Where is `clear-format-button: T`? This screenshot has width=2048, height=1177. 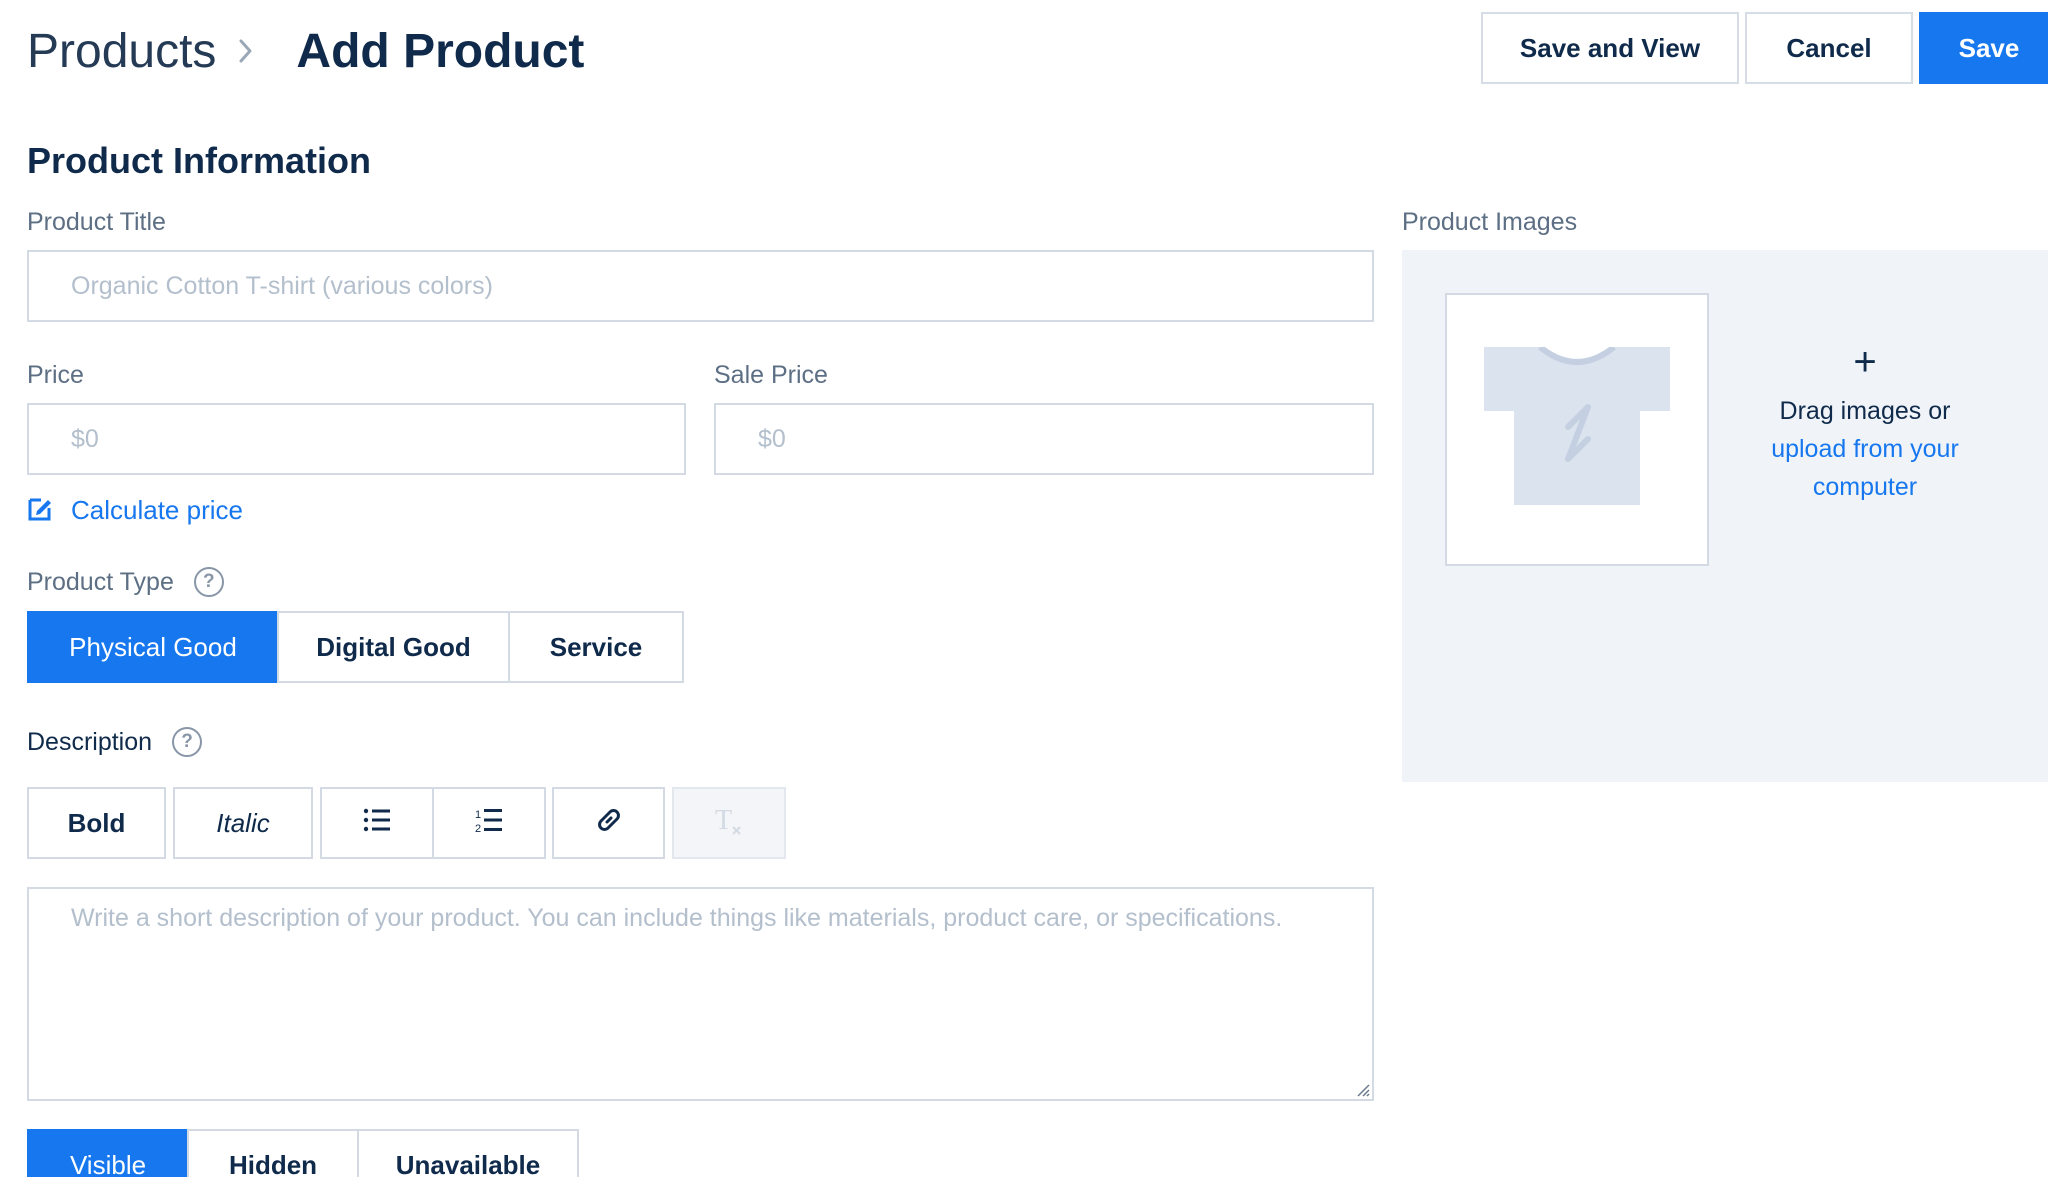 clear-format-button: T is located at coordinates (729, 823).